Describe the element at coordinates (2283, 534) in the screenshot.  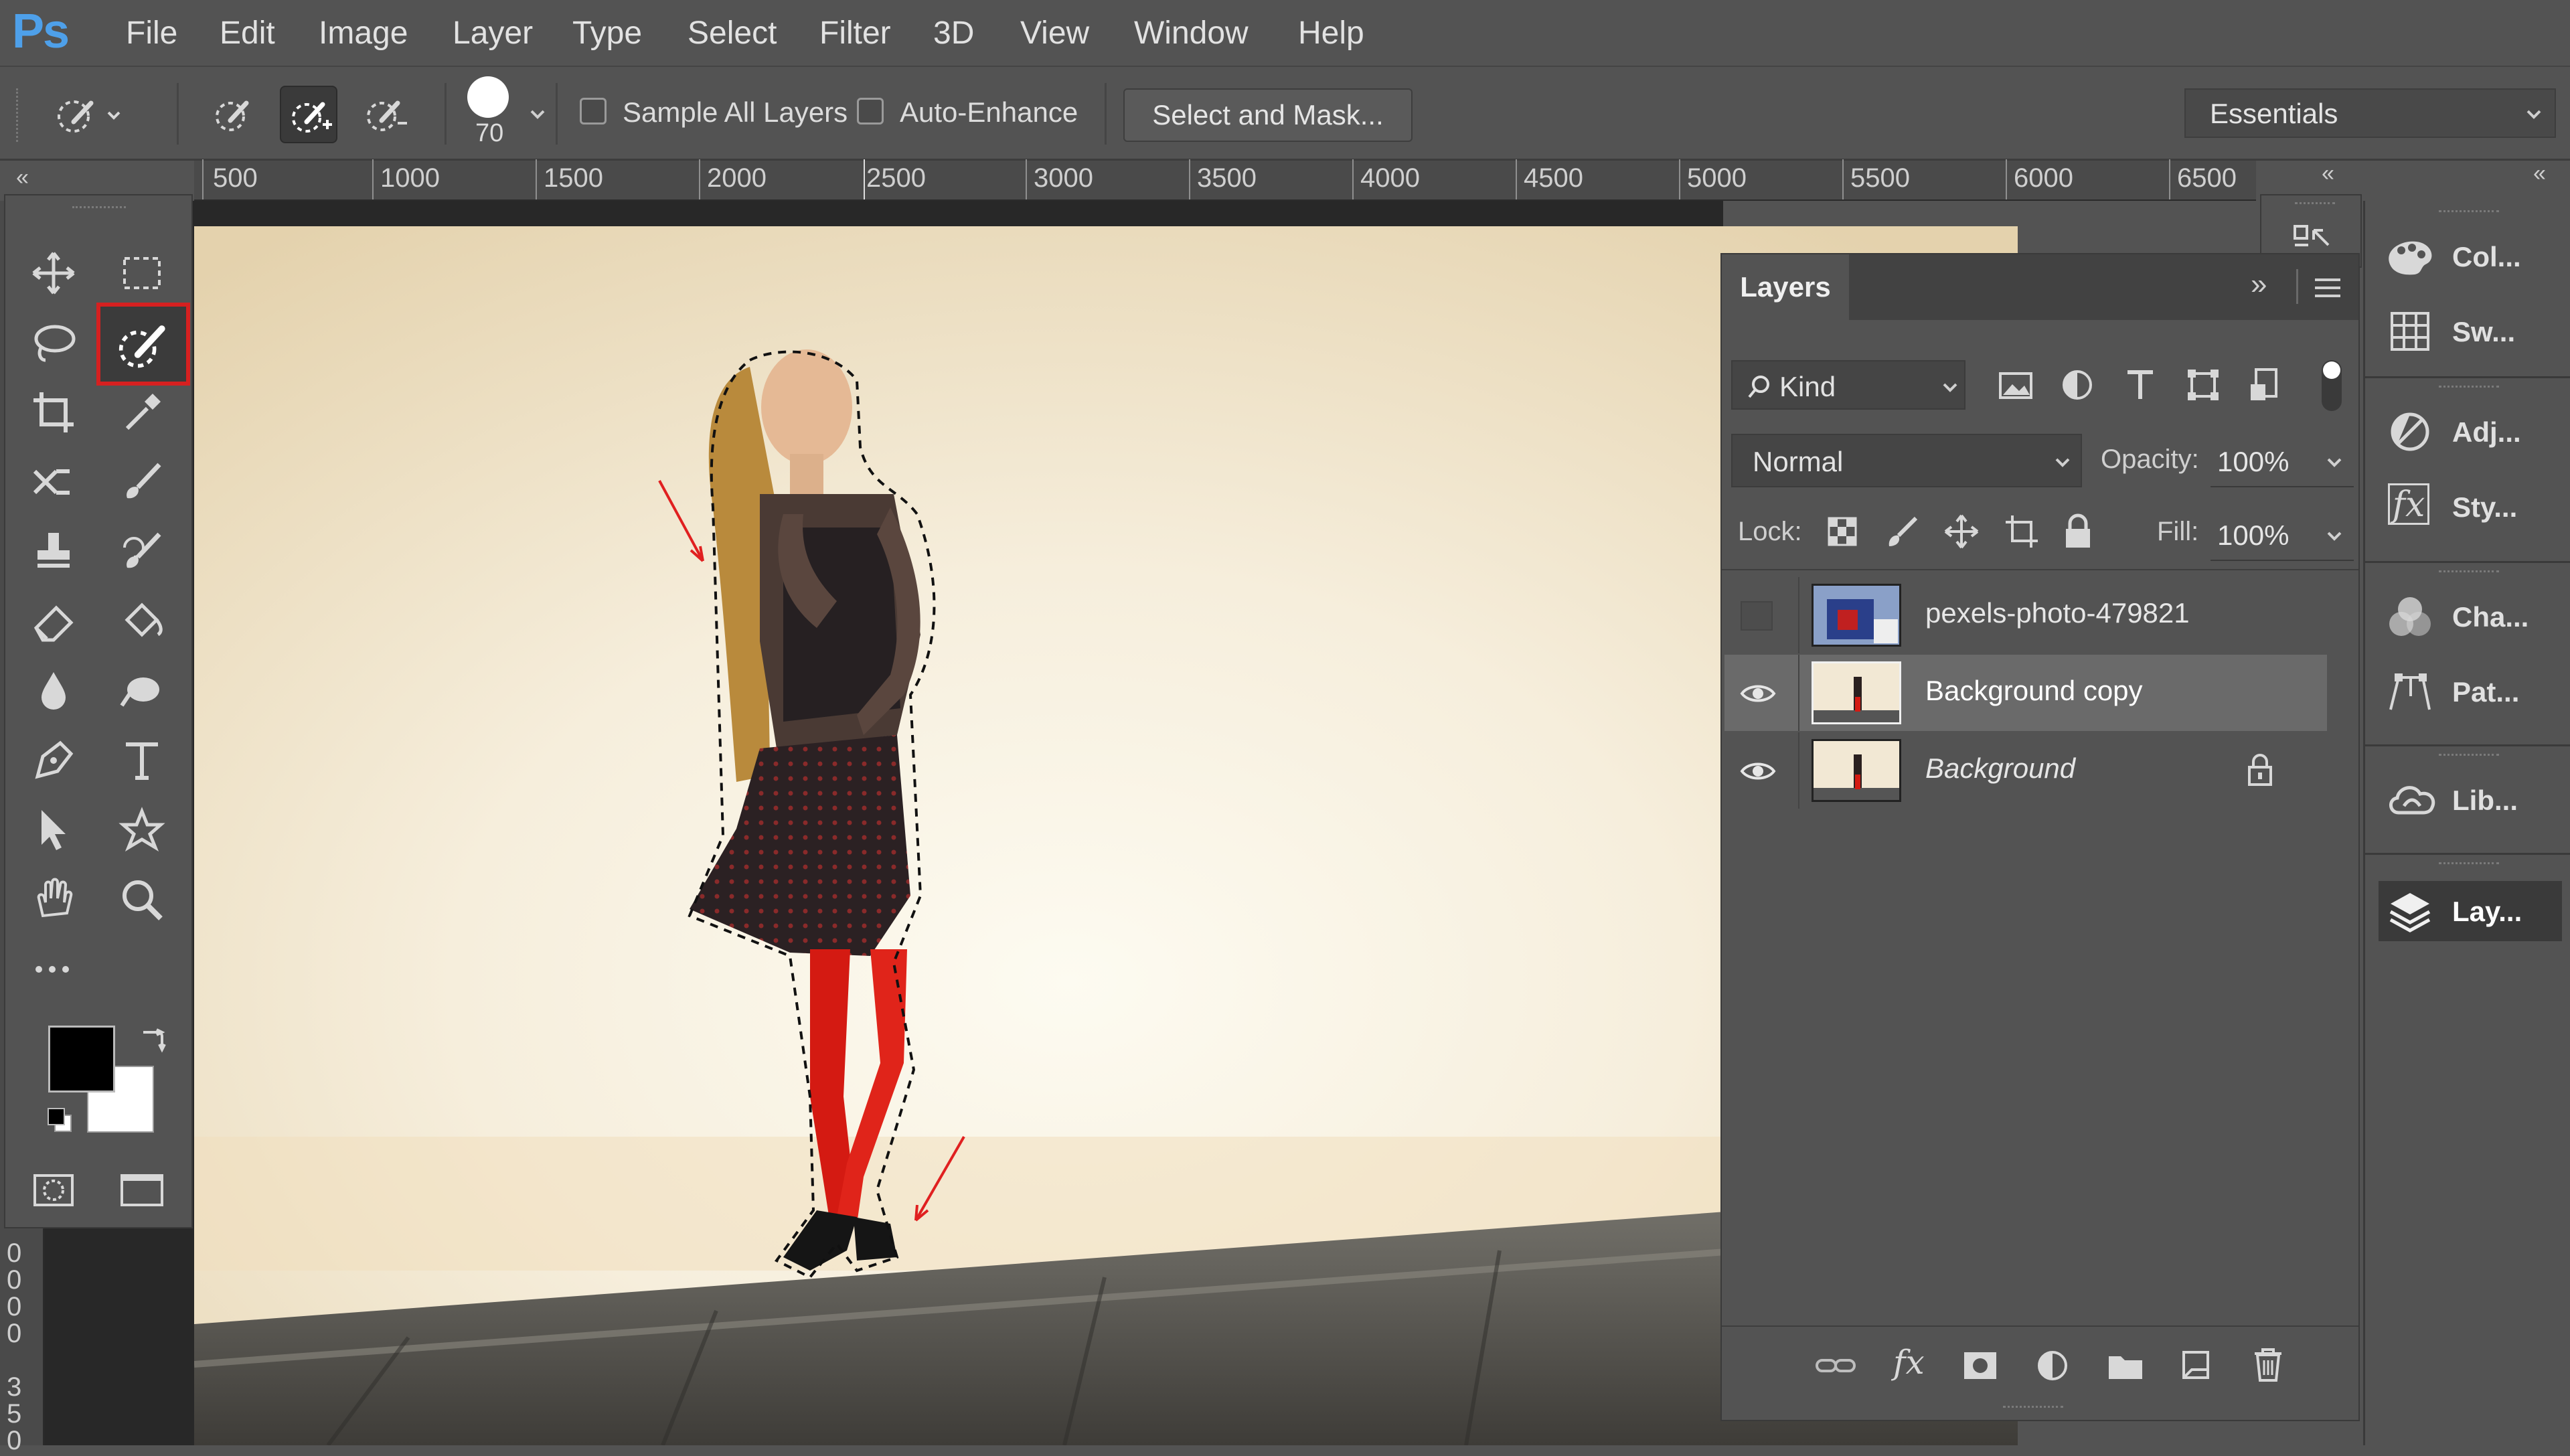
I see `fill-field: 100%` at that location.